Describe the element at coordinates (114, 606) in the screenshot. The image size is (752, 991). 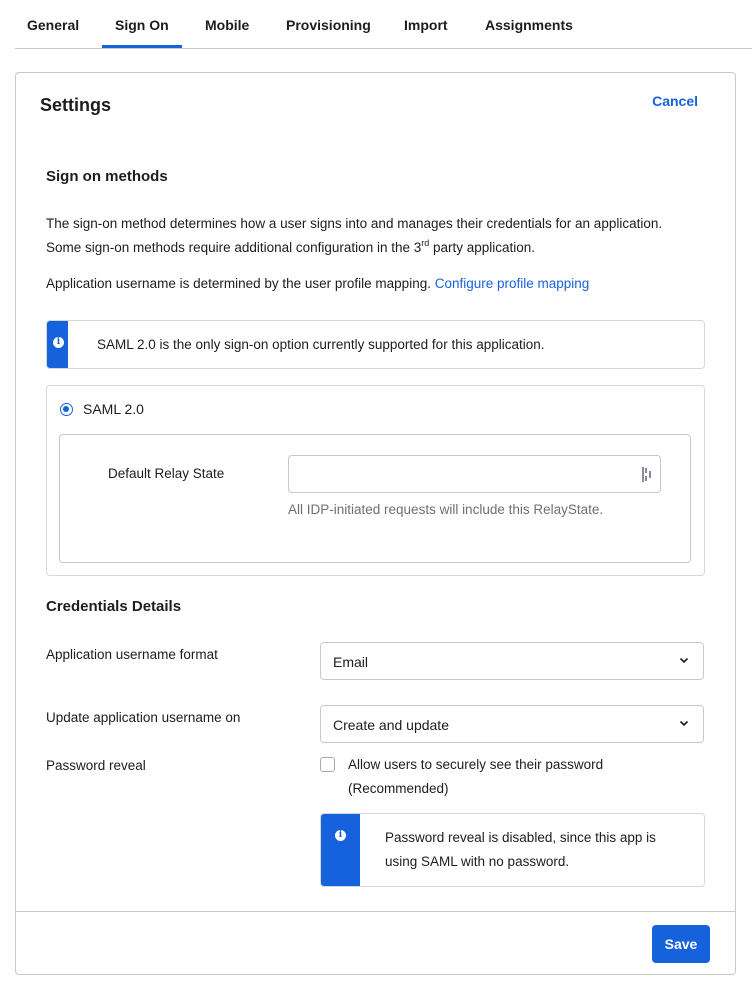
I see `credentials-heading: Credentials Details` at that location.